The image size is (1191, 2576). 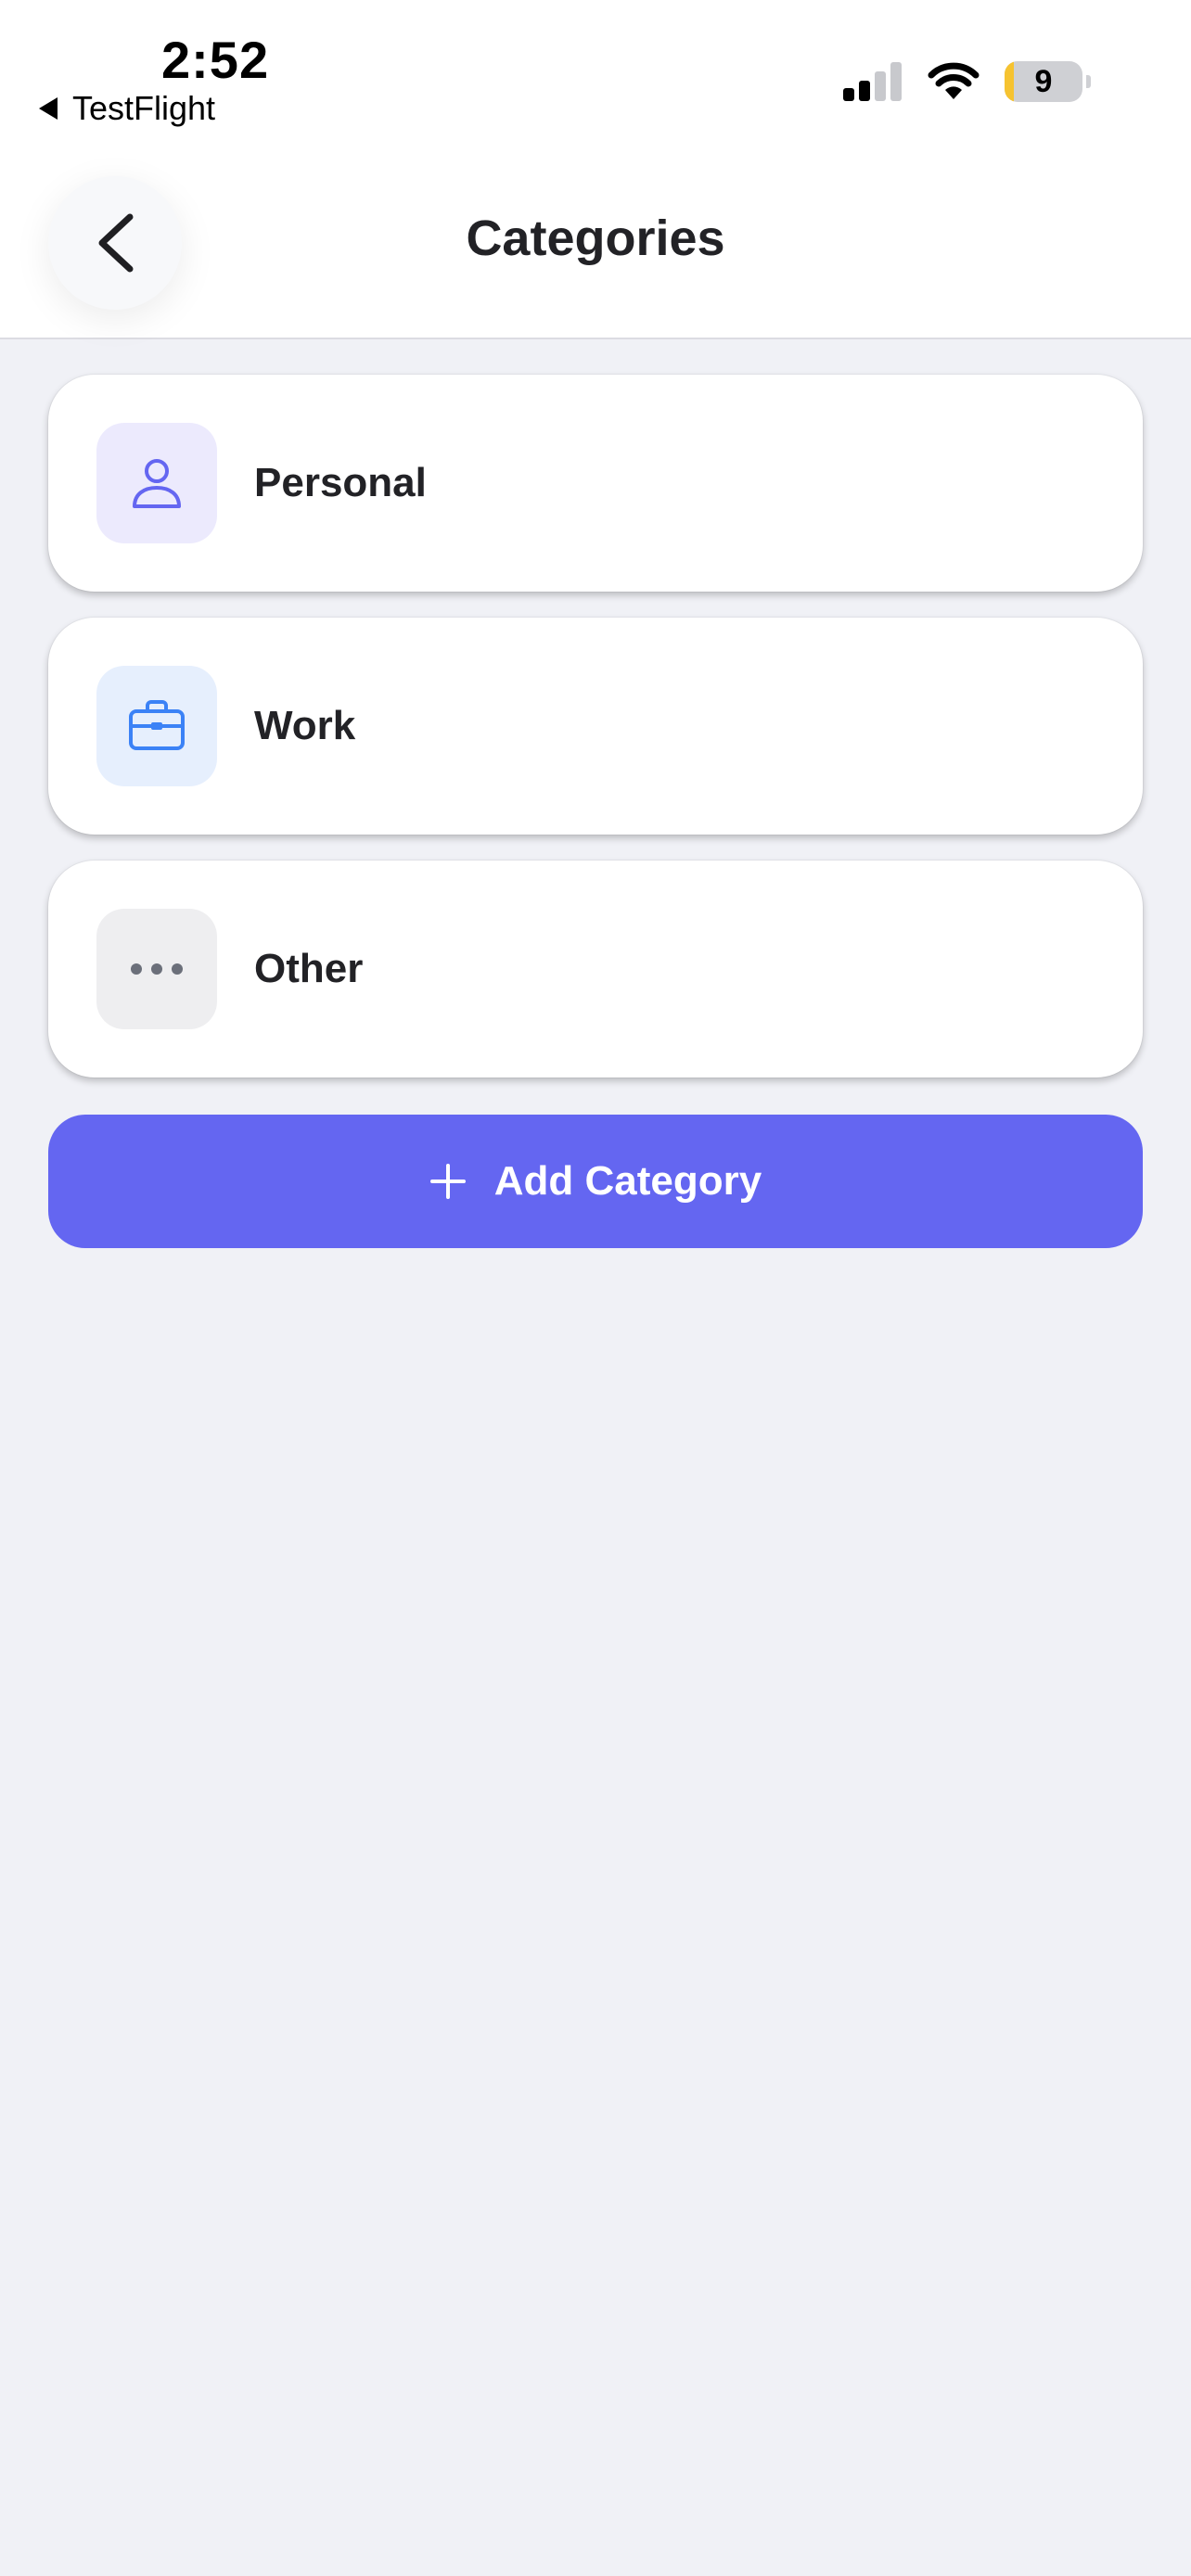 What do you see at coordinates (627, 1181) in the screenshot?
I see `add-category-label: Add Category` at bounding box center [627, 1181].